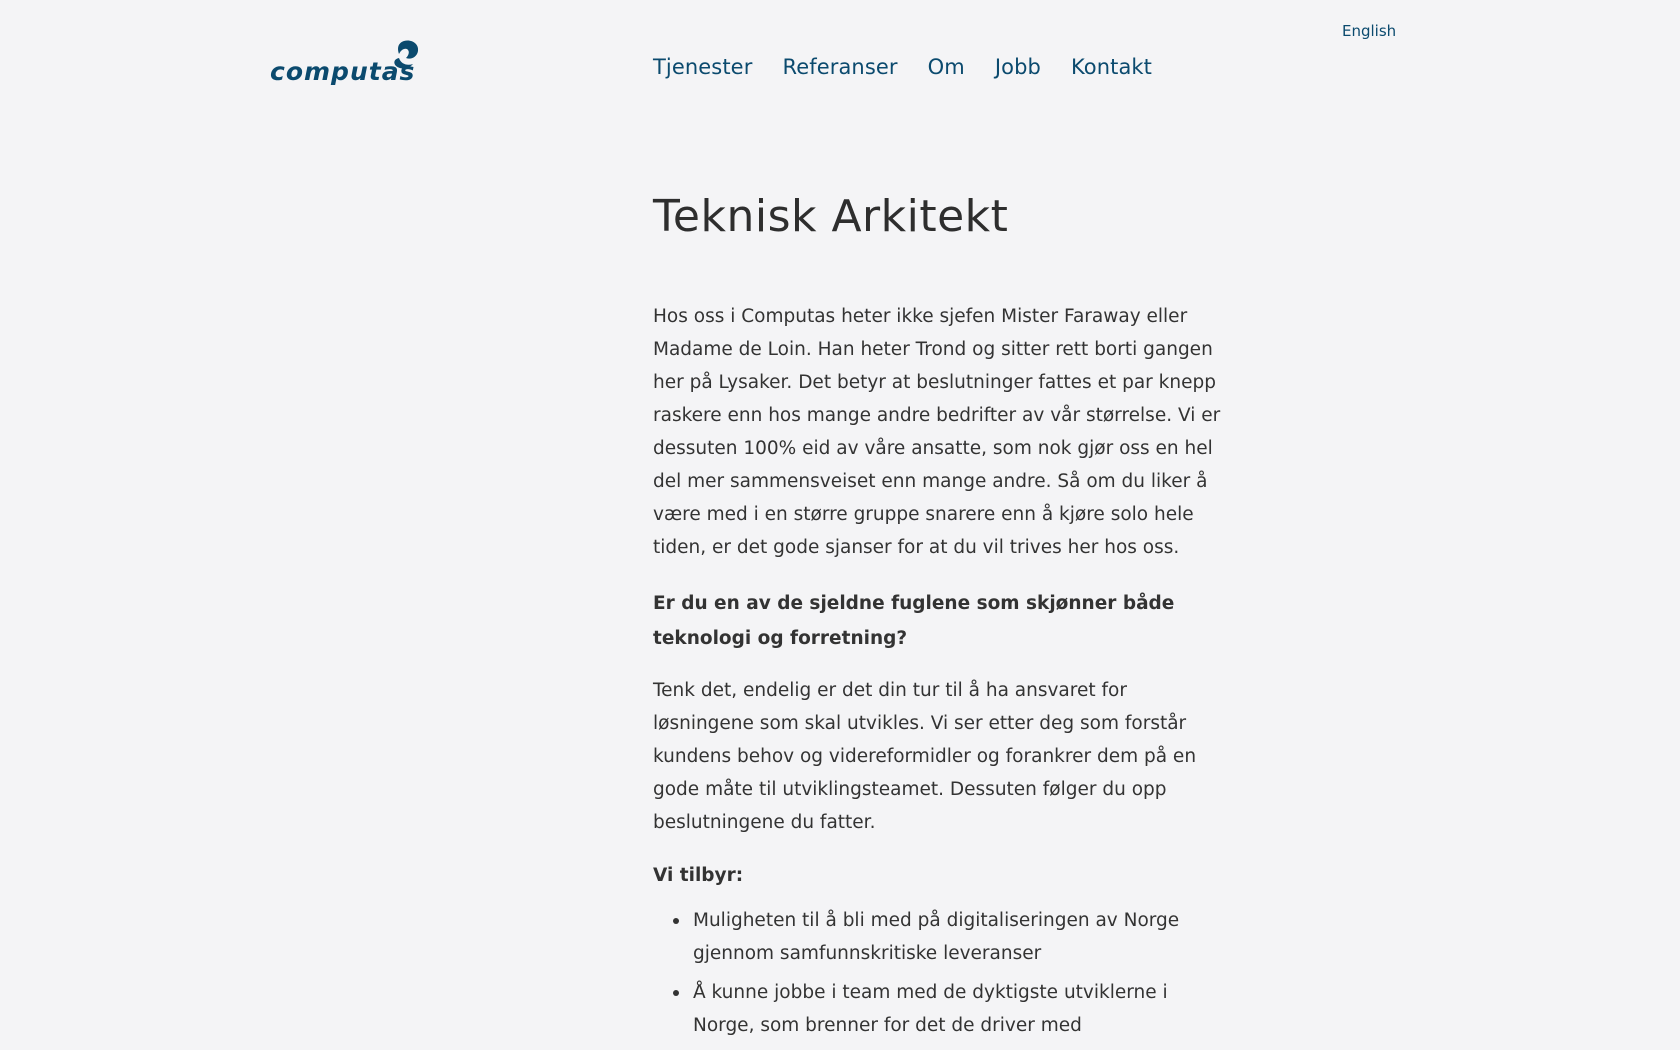 The height and width of the screenshot is (1050, 1680). I want to click on page-title: Teknisk Arkitekt, so click(831, 216).